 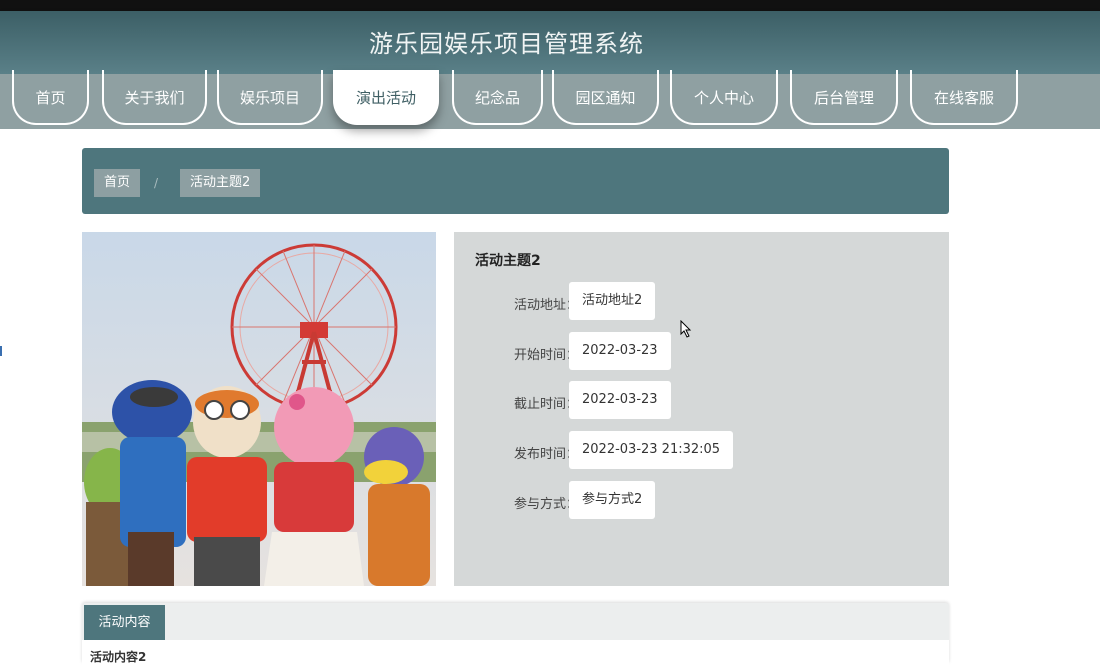 I want to click on tab-activity-content: 活动内容, so click(x=124, y=622).